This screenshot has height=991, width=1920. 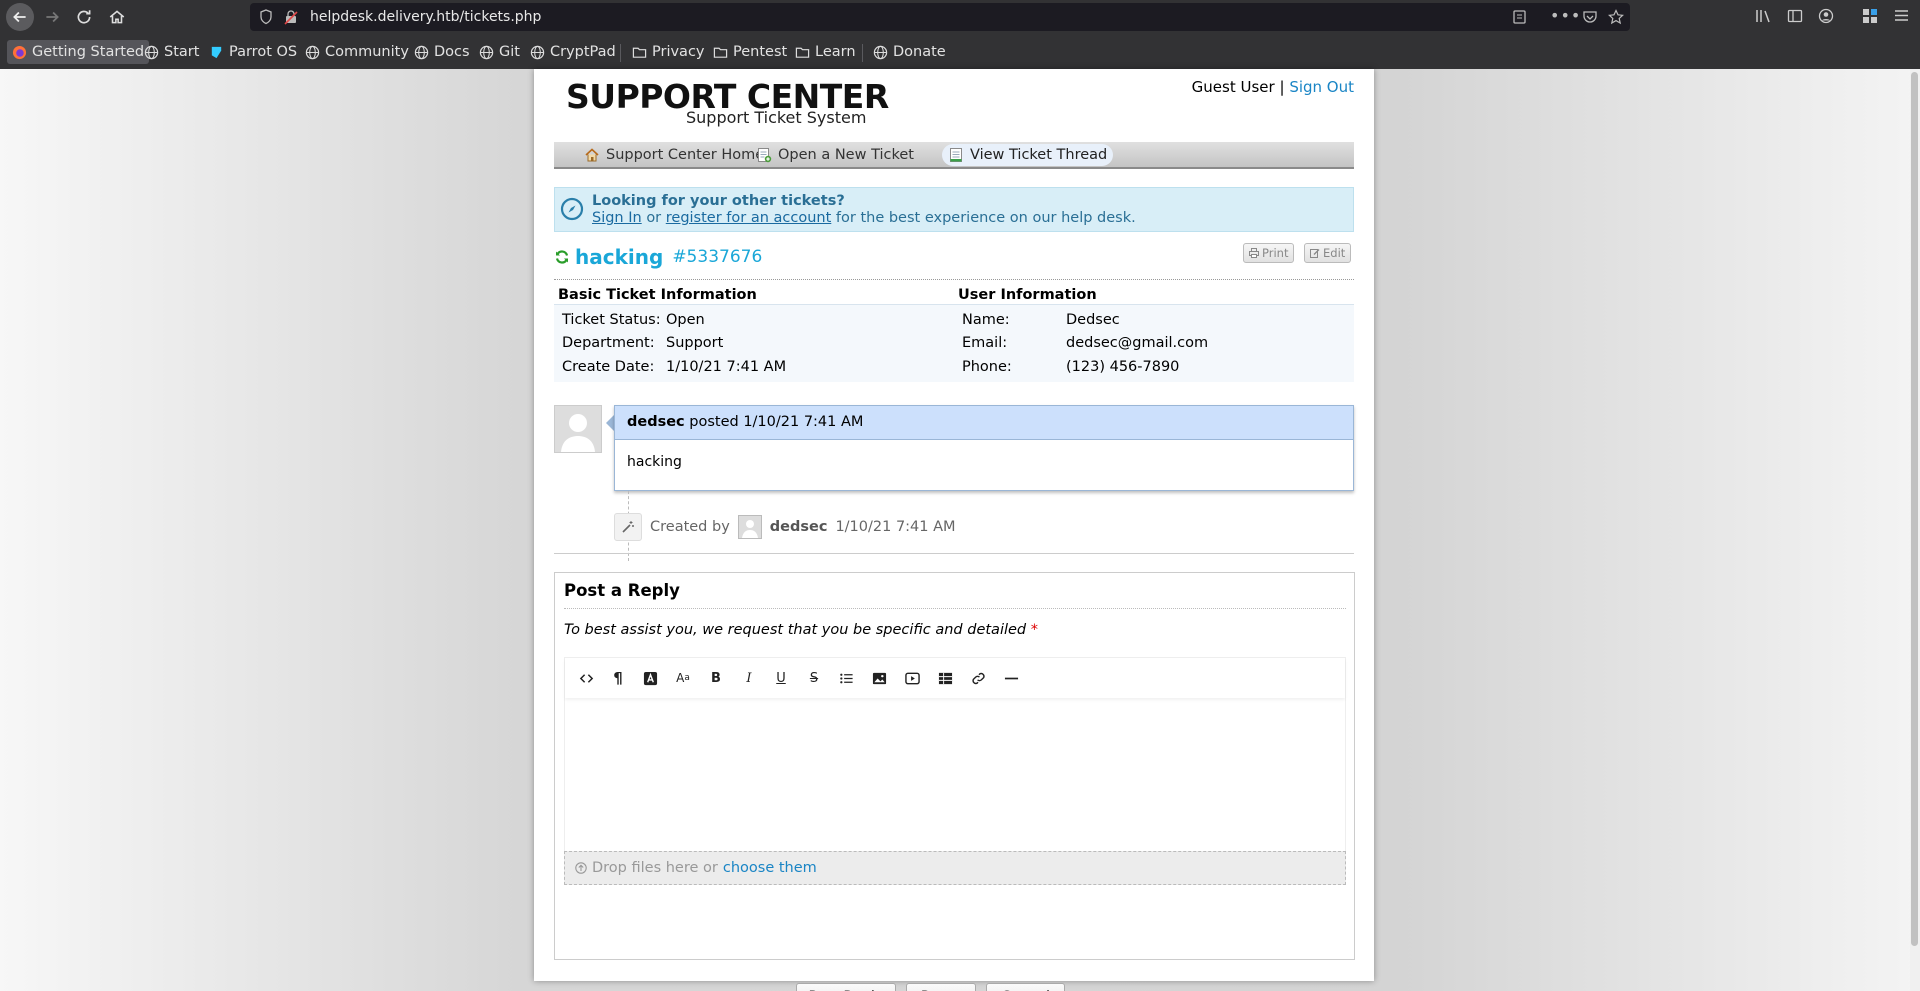 I want to click on user-info-heading: User Information, so click(x=1154, y=296).